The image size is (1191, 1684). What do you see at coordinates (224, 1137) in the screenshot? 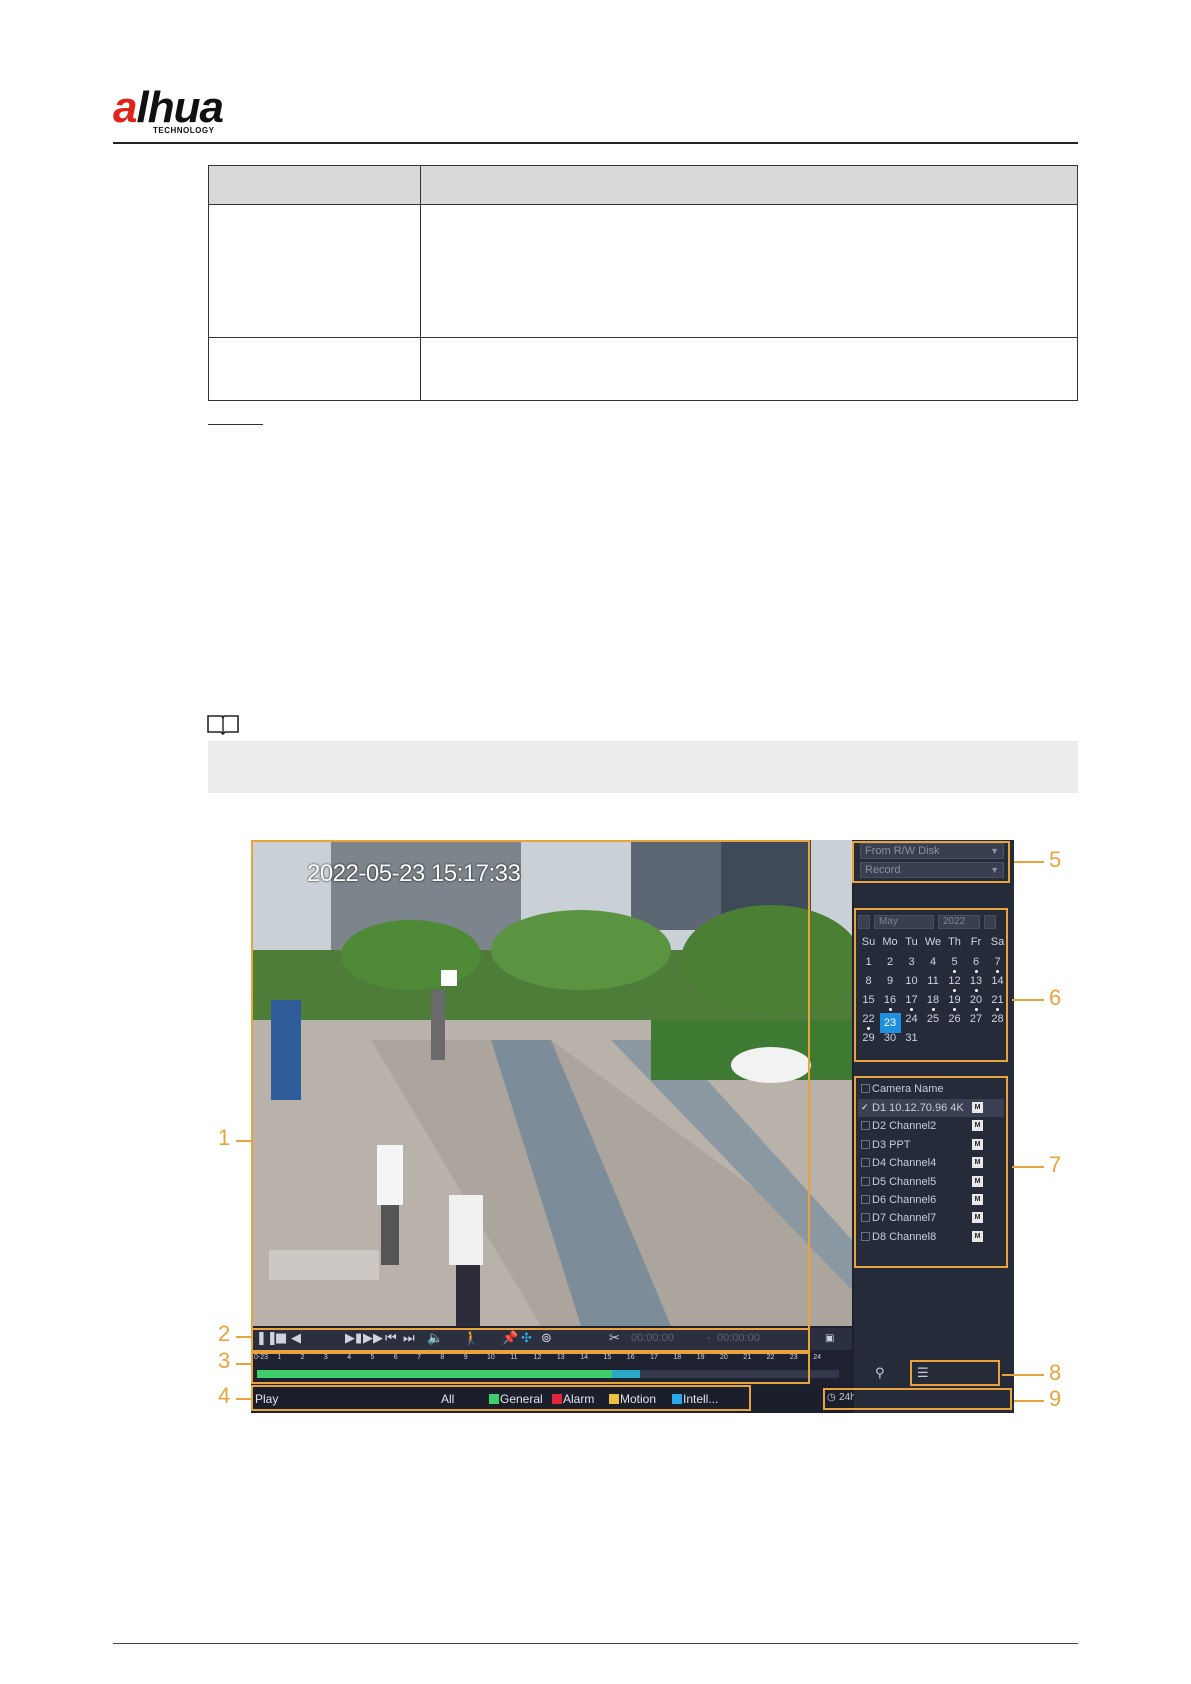
I see `callout-1: 1` at bounding box center [224, 1137].